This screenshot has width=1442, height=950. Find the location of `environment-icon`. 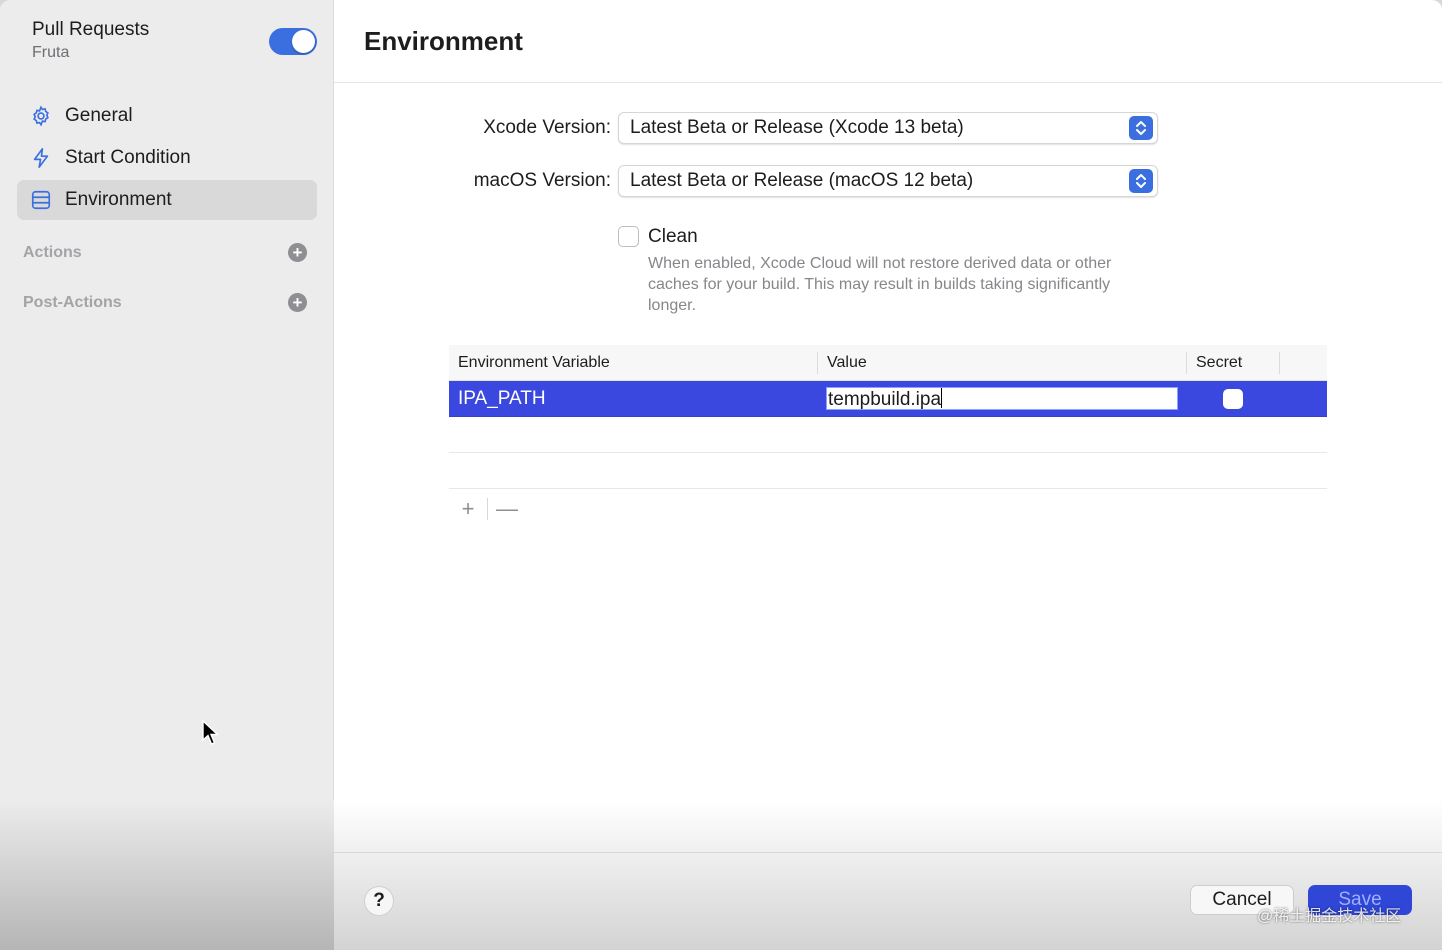

environment-icon is located at coordinates (41, 200).